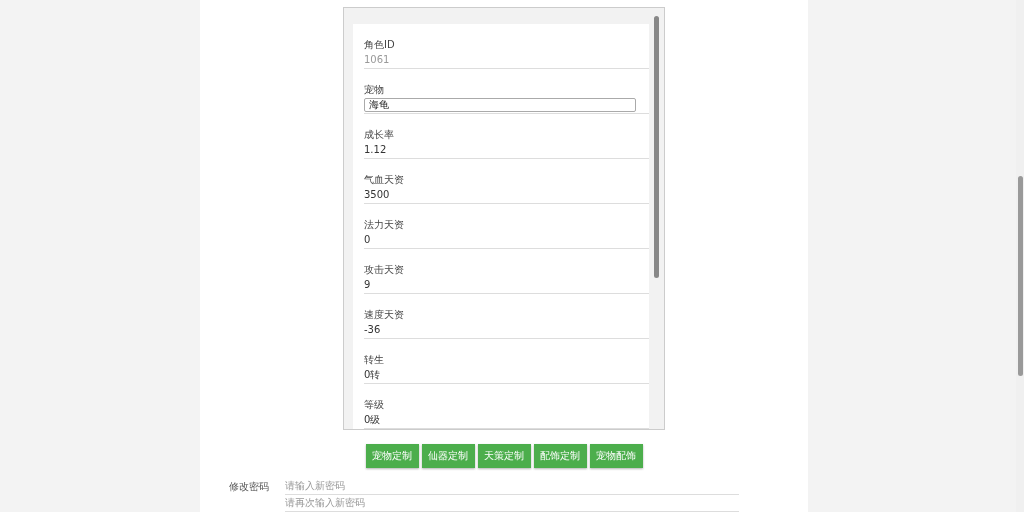  Describe the element at coordinates (249, 487) in the screenshot. I see `password-label: 修改密码` at that location.